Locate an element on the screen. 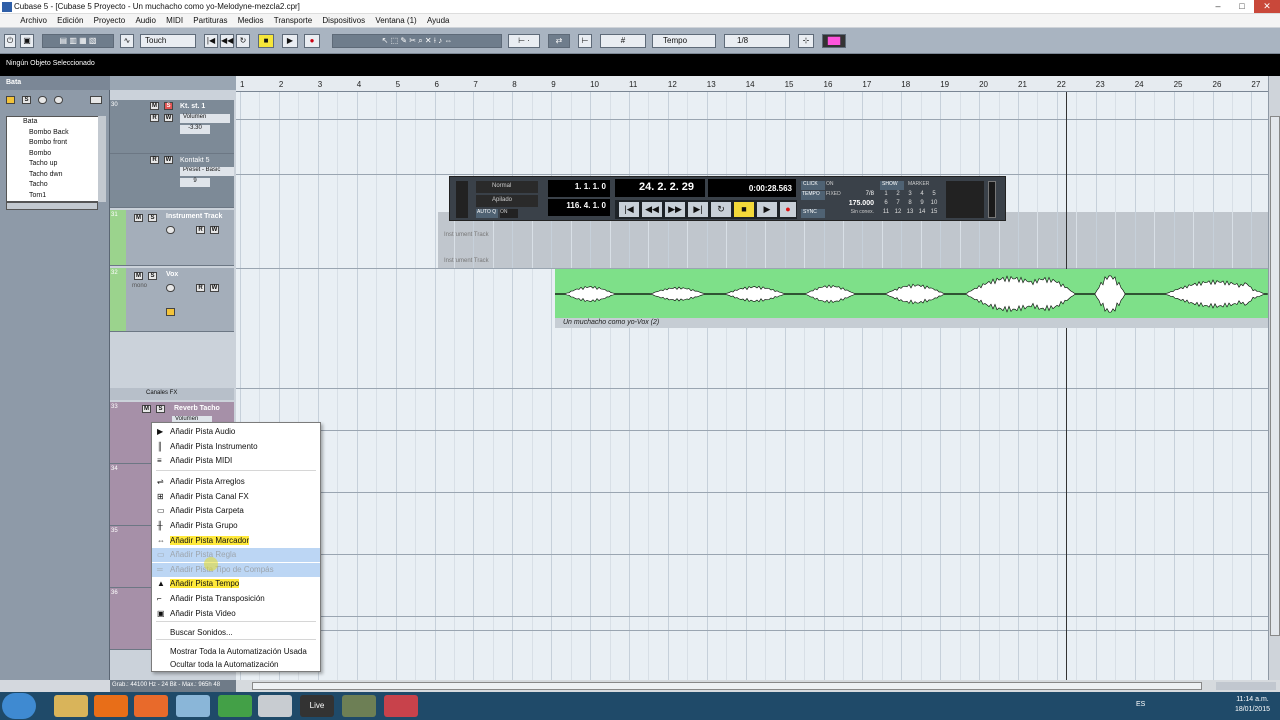 Image resolution: width=1280 pixels, height=720 pixels. kit-list-scrollbar is located at coordinates (102, 159).